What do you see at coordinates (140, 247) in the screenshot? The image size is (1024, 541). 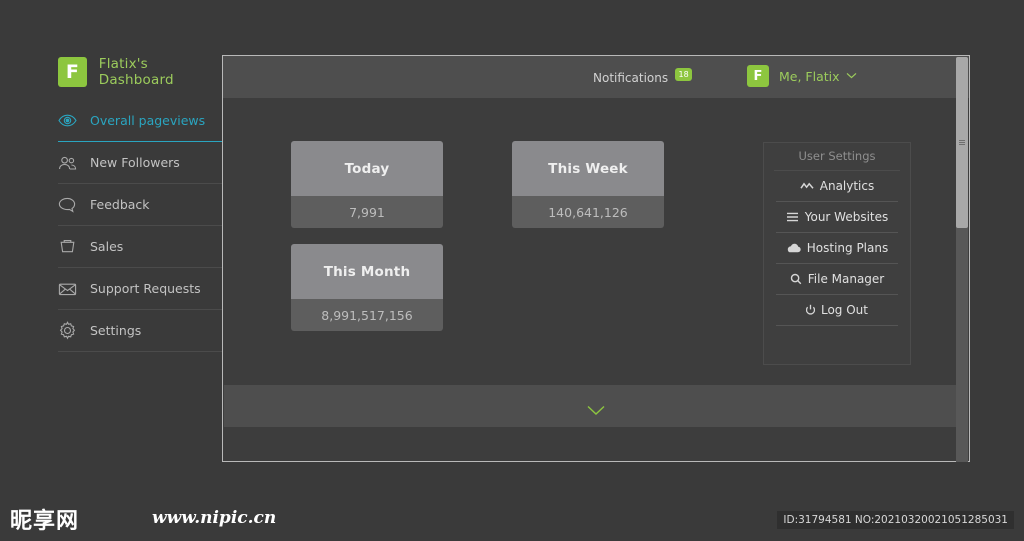 I see `sidebar-item-sales: Sales` at bounding box center [140, 247].